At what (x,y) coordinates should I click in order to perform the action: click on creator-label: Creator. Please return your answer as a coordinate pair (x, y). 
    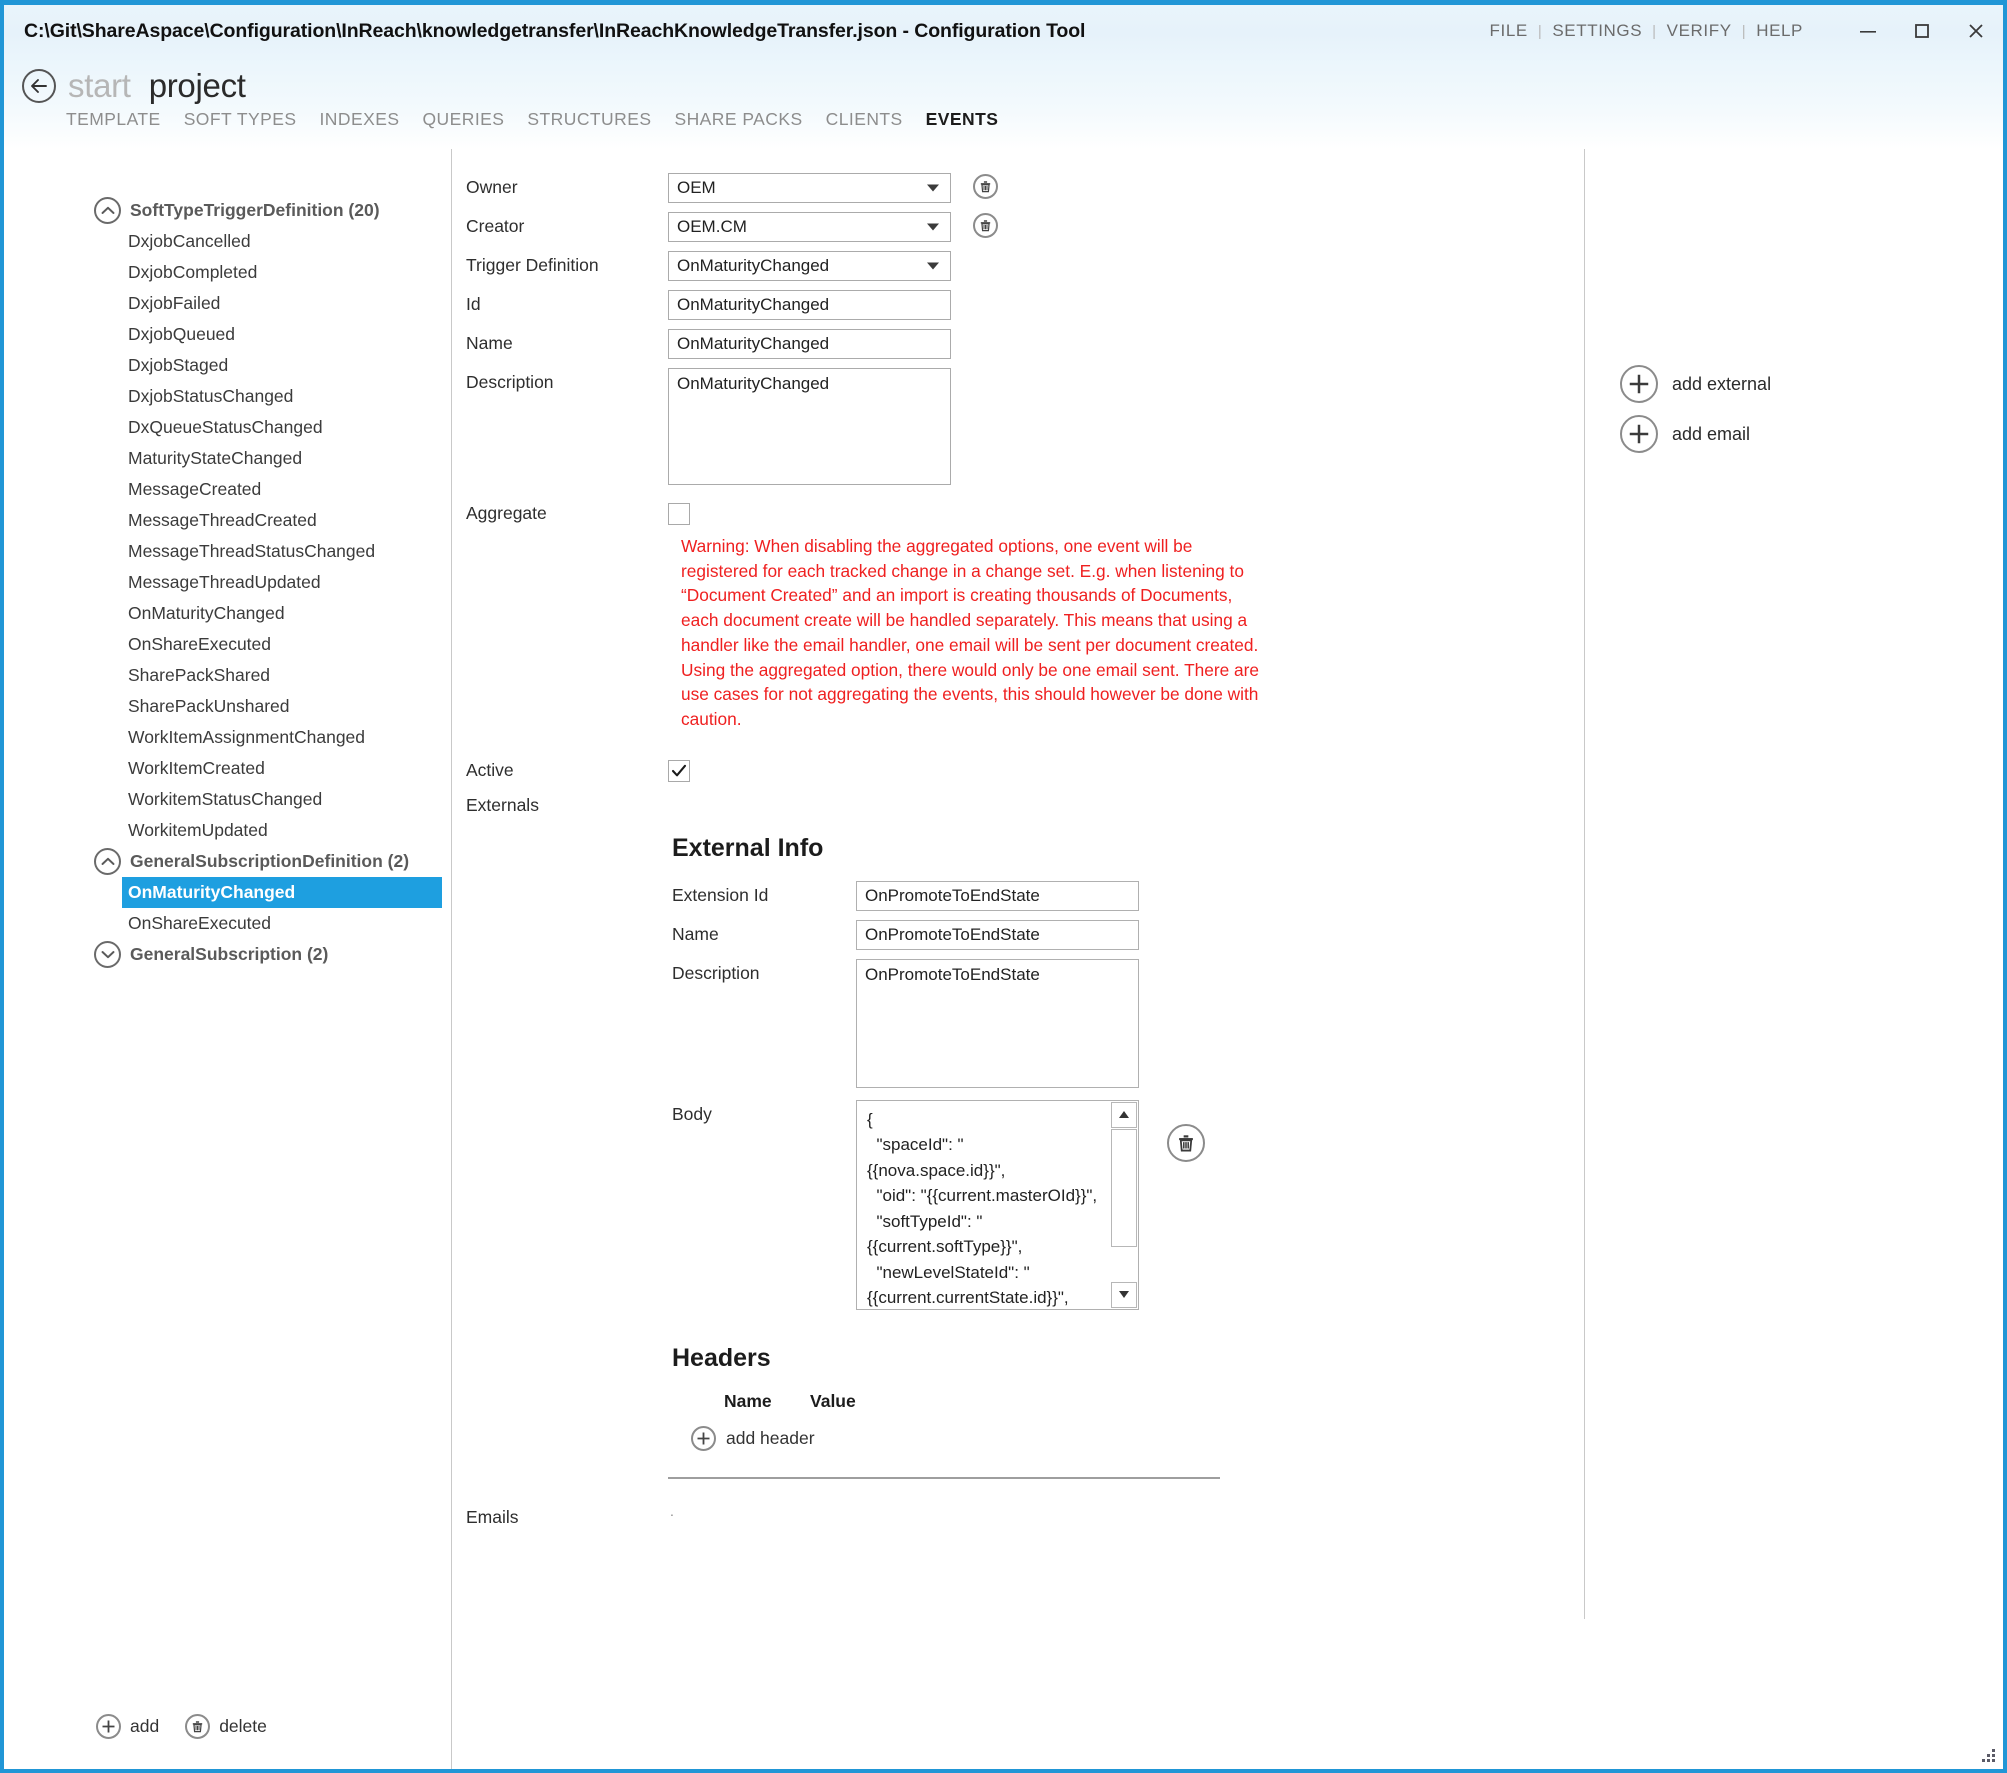
    Looking at the image, I should click on (495, 226).